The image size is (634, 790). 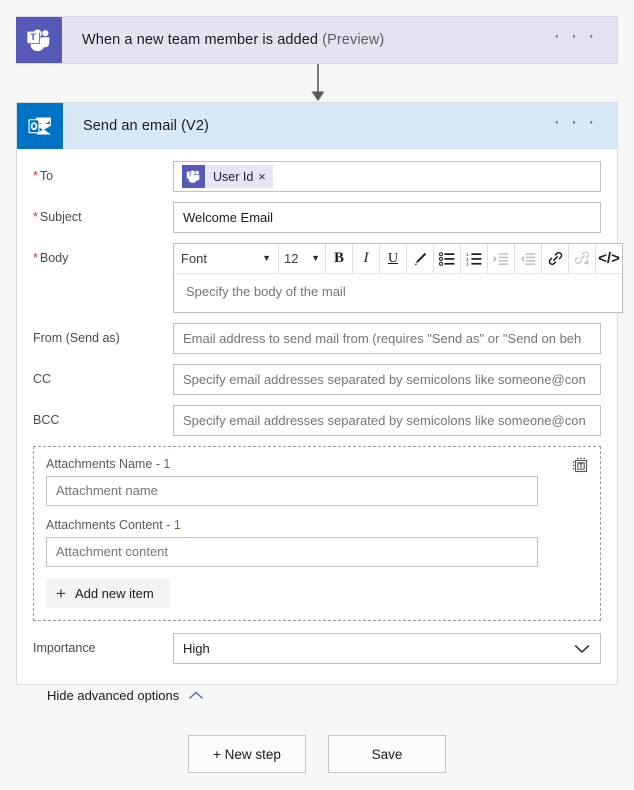 What do you see at coordinates (177, 525) in the screenshot?
I see `attachments-content-index: 1` at bounding box center [177, 525].